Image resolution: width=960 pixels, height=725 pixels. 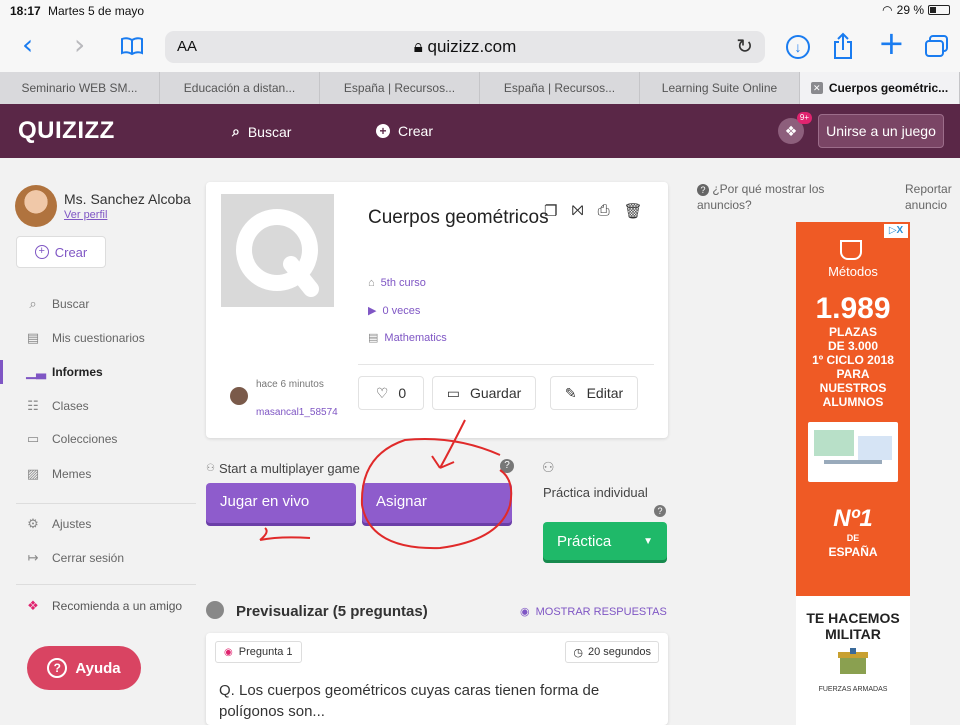 What do you see at coordinates (66, 131) in the screenshot?
I see `quizizz-logo: QUIZIZZ` at bounding box center [66, 131].